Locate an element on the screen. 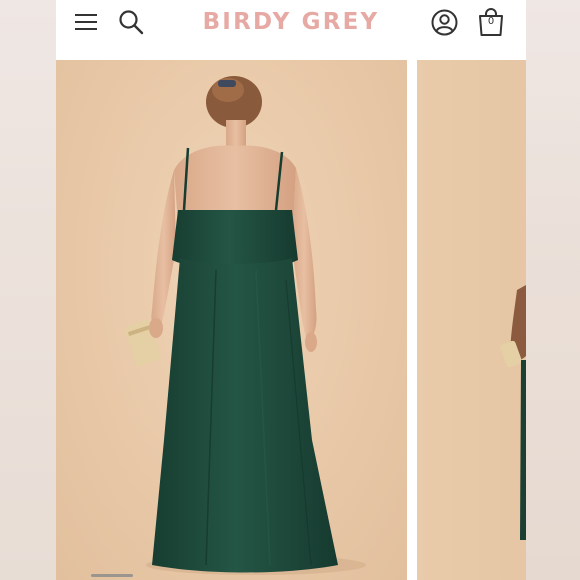 This screenshot has width=580, height=580. blurred-background-right is located at coordinates (553, 290).